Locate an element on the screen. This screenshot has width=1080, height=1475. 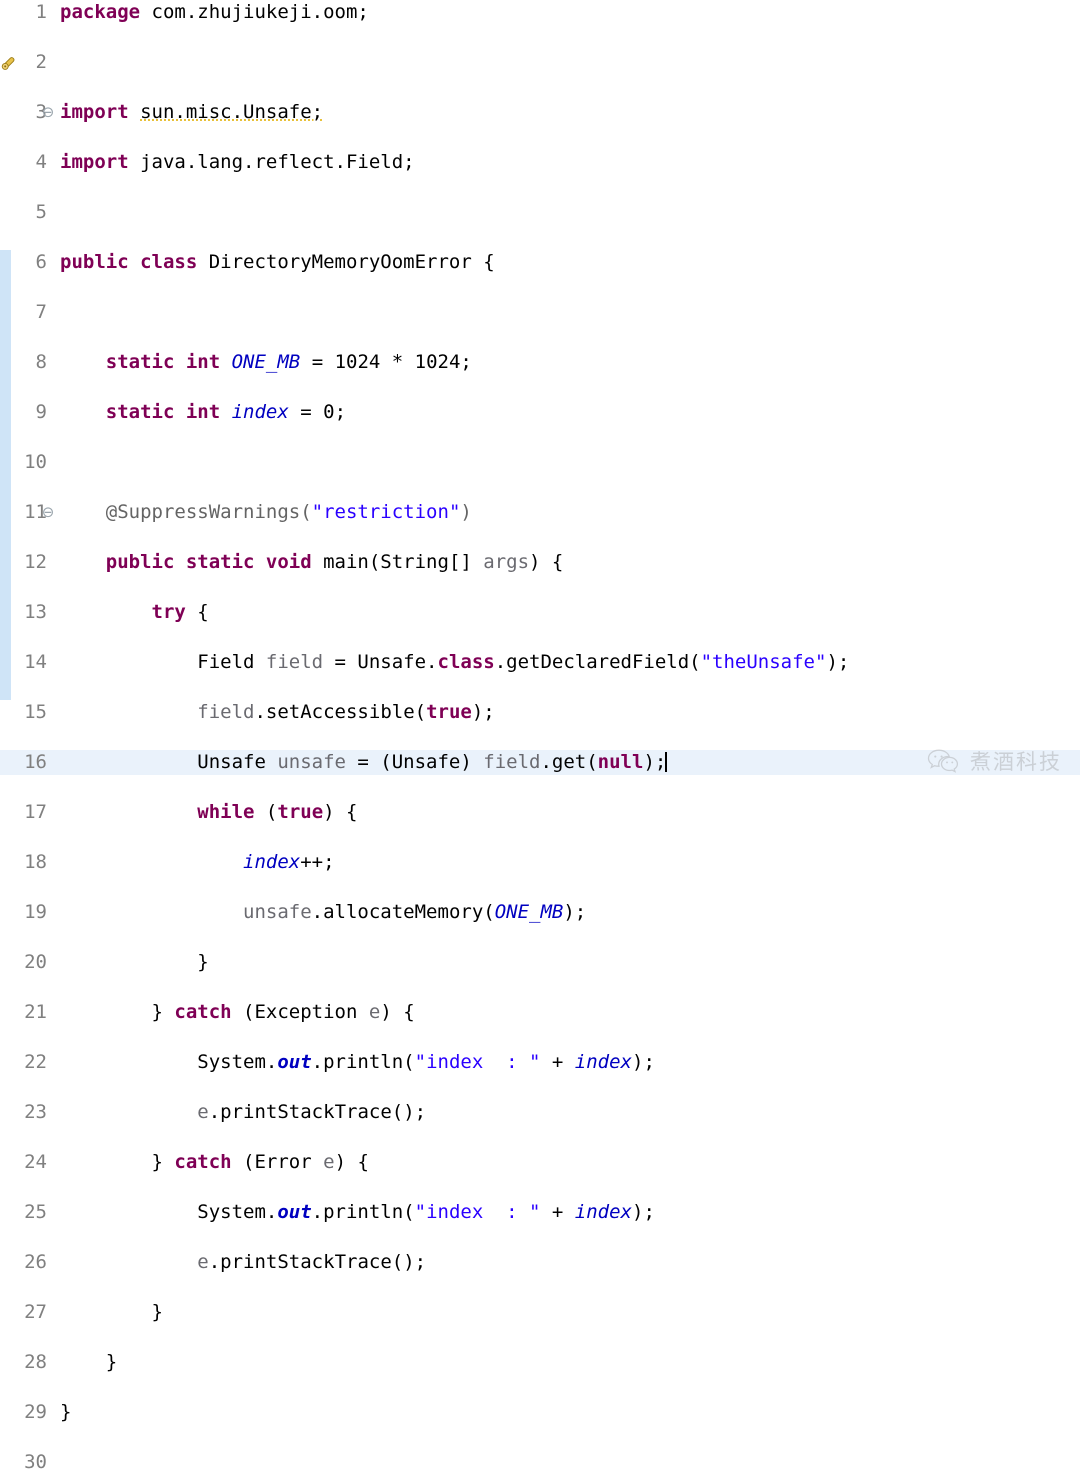
wechat-icon is located at coordinates (943, 761).